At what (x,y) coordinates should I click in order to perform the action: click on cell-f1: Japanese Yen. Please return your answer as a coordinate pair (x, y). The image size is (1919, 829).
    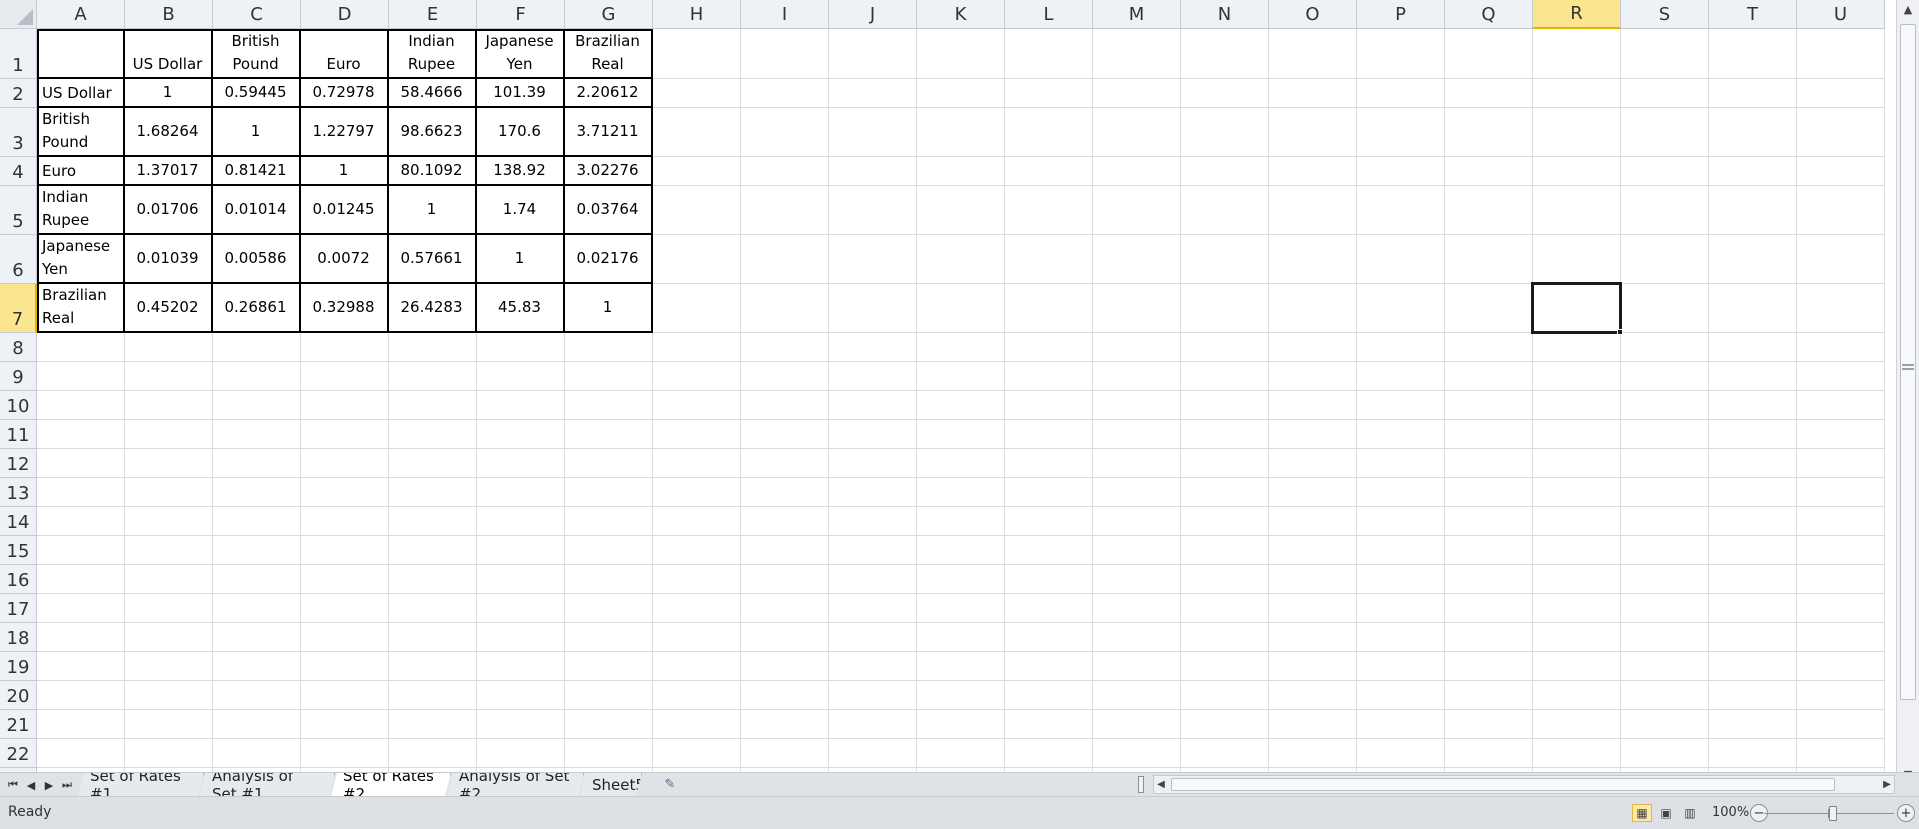
    Looking at the image, I should click on (520, 54).